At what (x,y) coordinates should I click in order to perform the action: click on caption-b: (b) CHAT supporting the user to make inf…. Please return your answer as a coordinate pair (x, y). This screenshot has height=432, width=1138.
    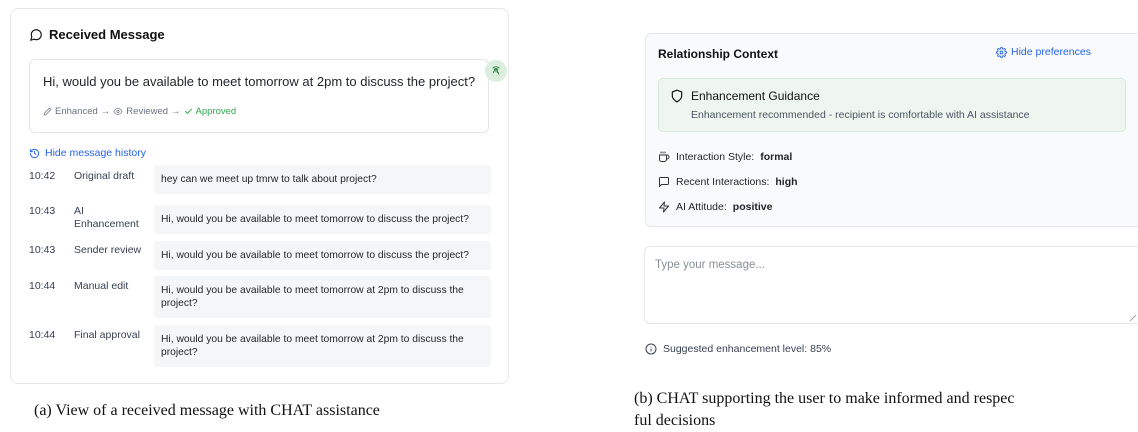
    Looking at the image, I should click on (824, 410).